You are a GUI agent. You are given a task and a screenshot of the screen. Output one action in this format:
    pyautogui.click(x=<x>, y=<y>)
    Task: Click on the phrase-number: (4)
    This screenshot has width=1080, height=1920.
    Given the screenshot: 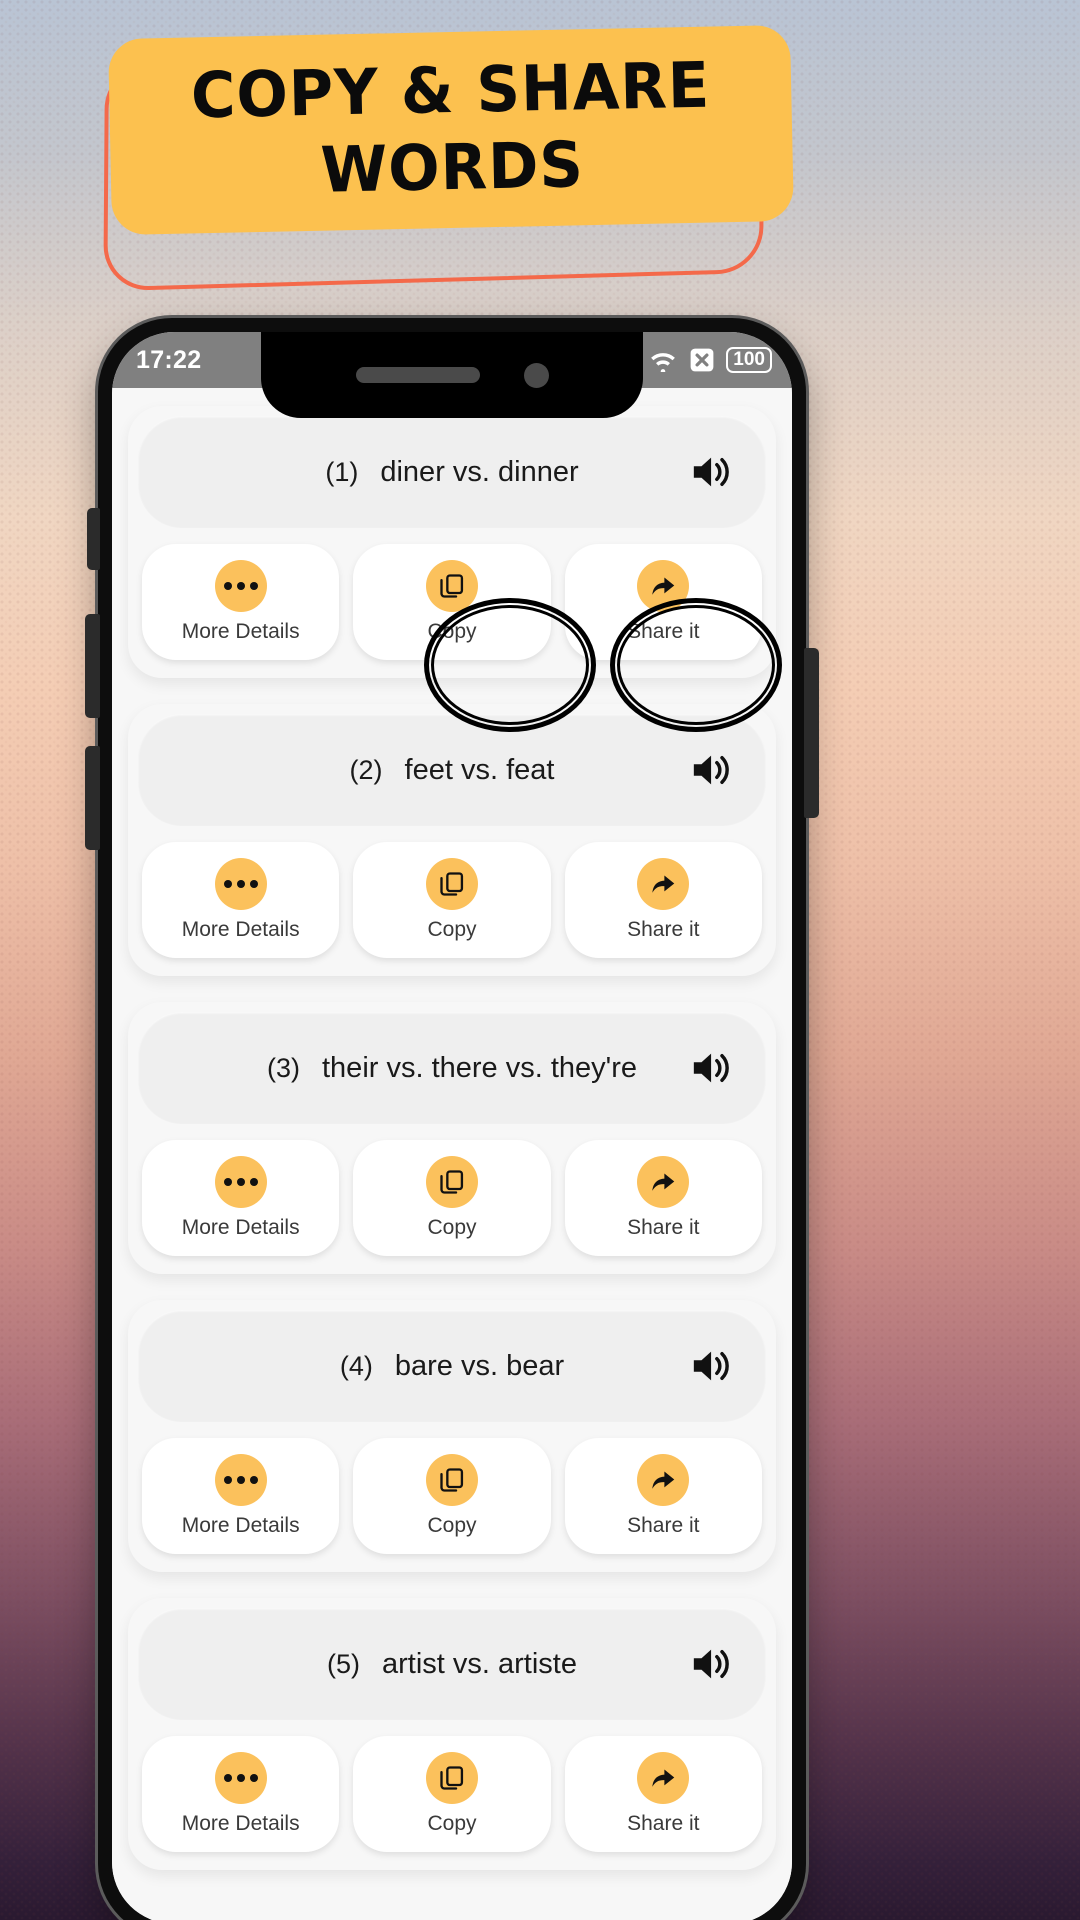 What is the action you would take?
    pyautogui.click(x=356, y=1365)
    